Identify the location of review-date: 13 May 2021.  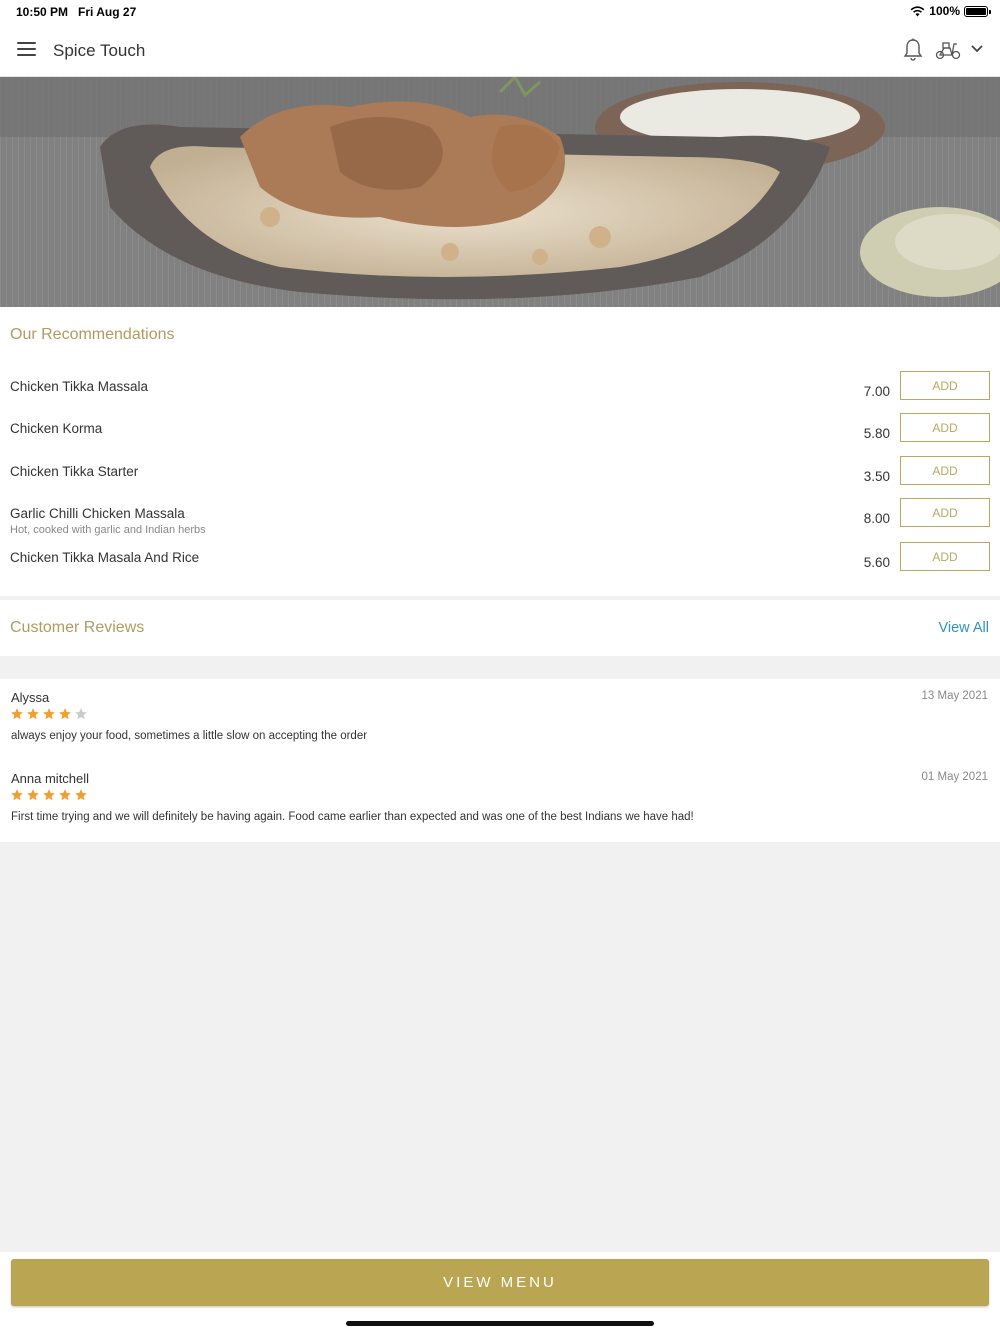
(955, 696).